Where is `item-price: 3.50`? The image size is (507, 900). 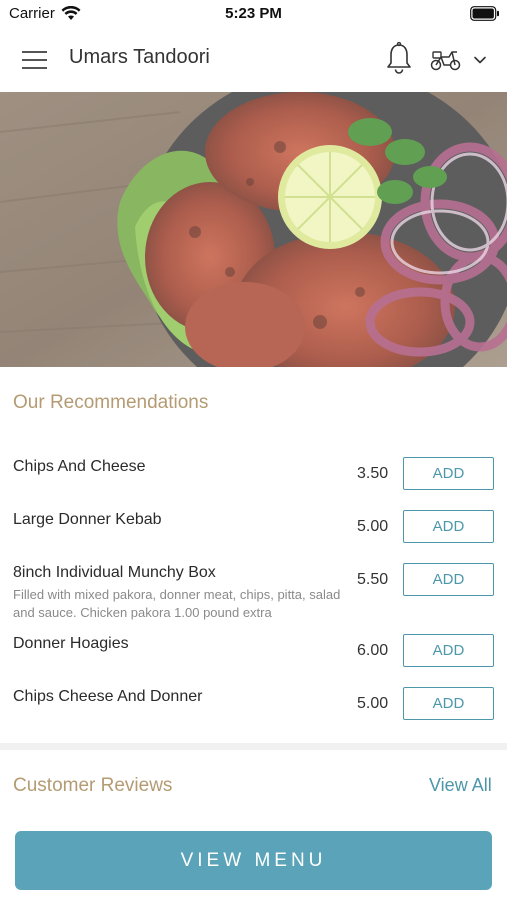
item-price: 3.50 is located at coordinates (373, 473).